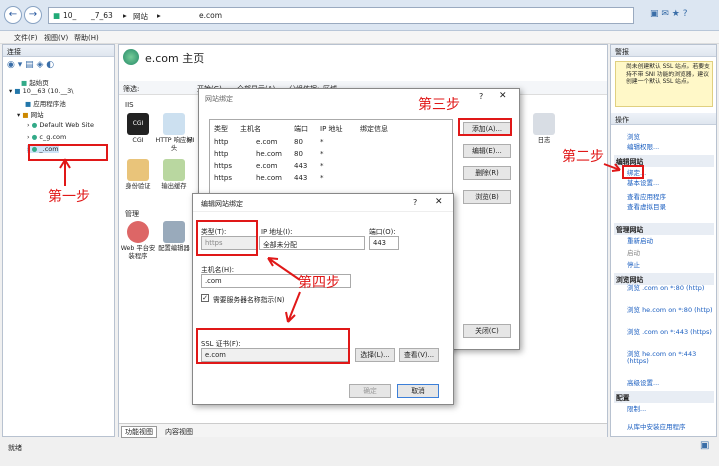 This screenshot has height=466, width=719. Describe the element at coordinates (33, 15) in the screenshot. I see `forward-icon: →` at that location.